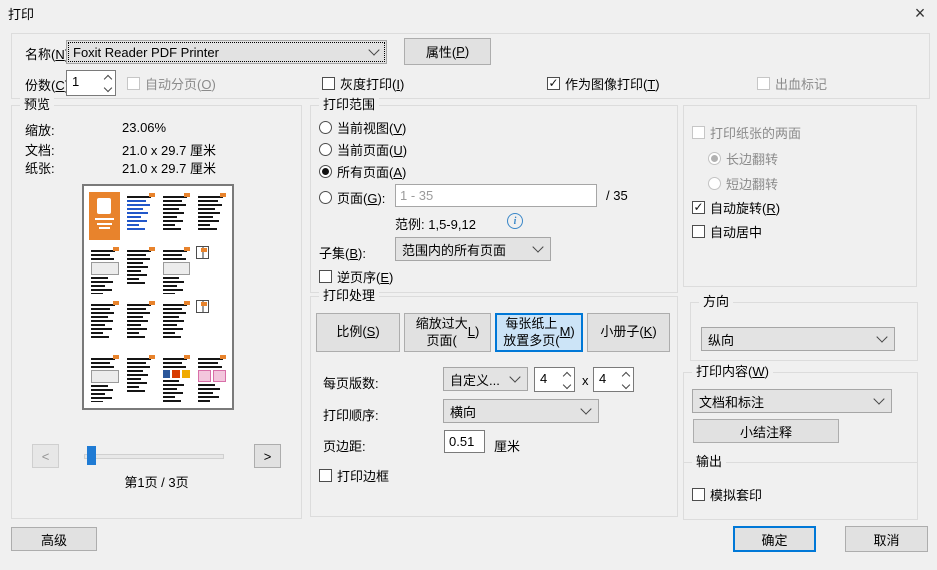 This screenshot has width=937, height=570. I want to click on reverse-pages-checkbox: 逆页序(E), so click(356, 276).